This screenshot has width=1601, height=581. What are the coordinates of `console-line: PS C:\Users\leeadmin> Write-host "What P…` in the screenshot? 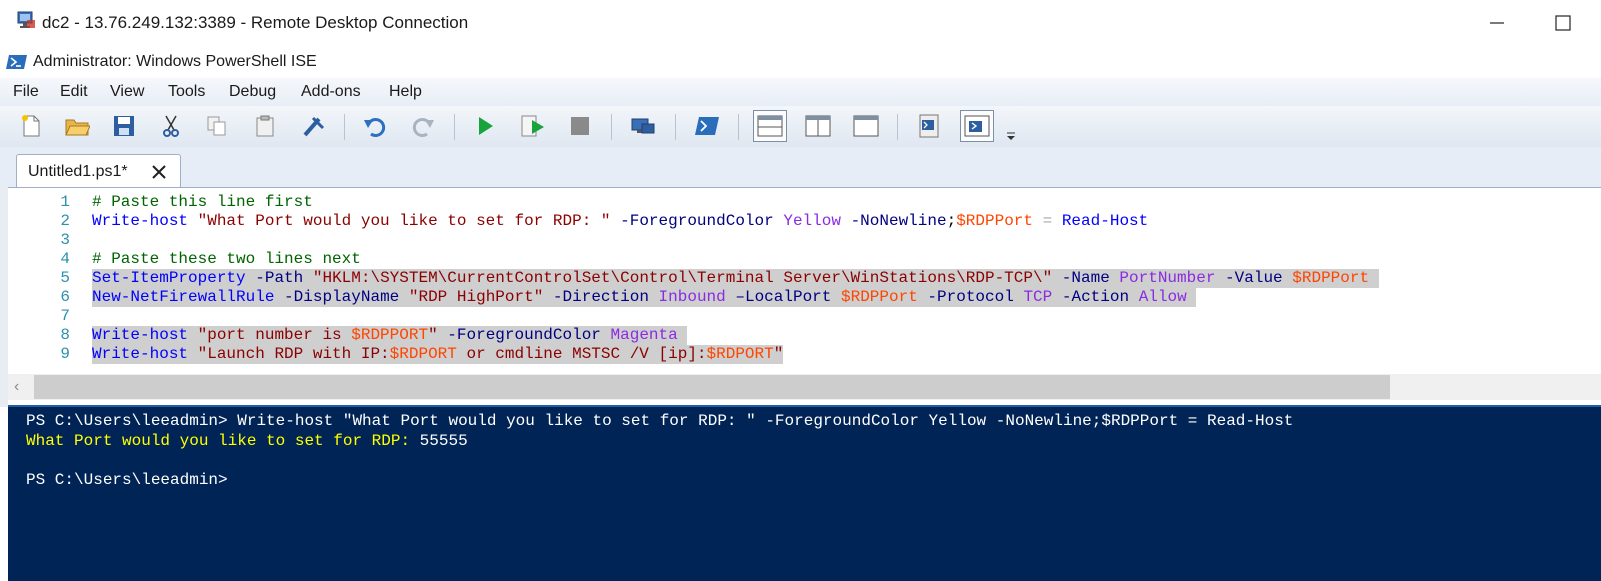 It's located at (659, 421).